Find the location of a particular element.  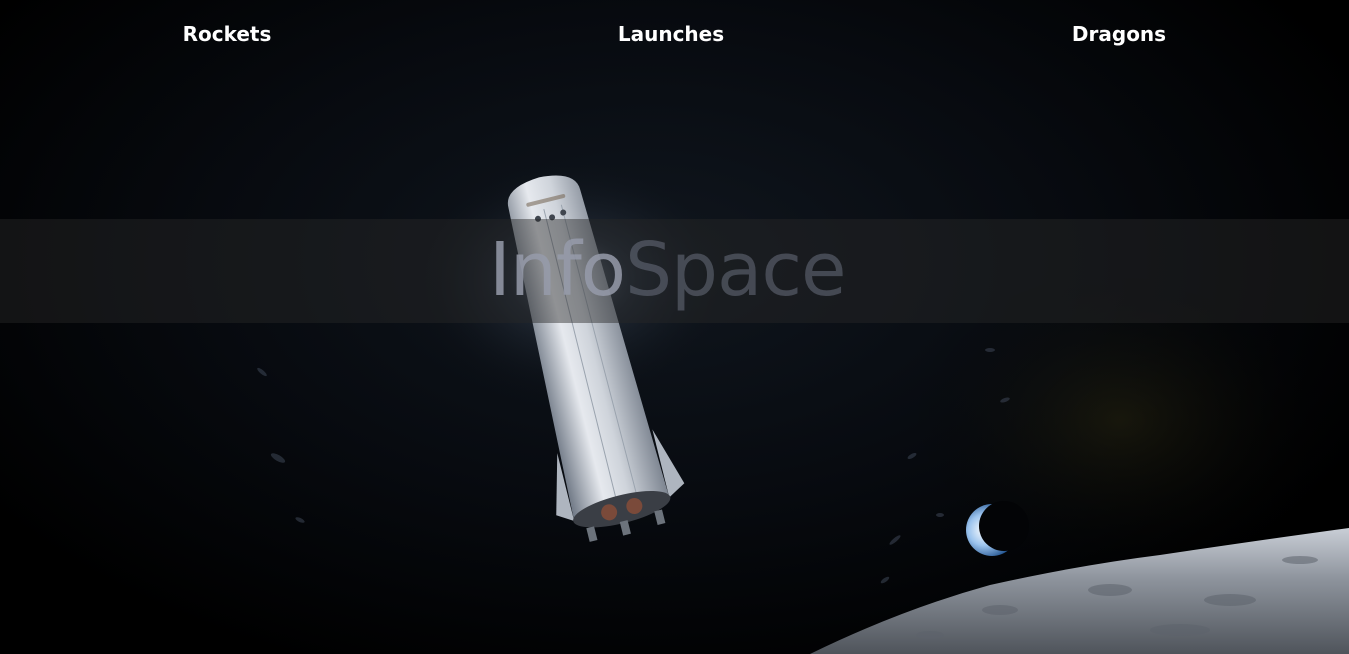

top-nav: Rockets Launches Dragons is located at coordinates (674, 36).